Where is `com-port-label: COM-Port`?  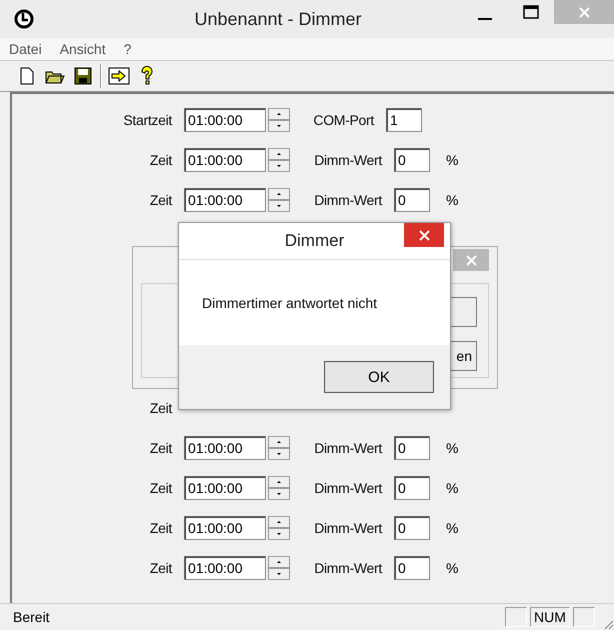
com-port-label: COM-Port is located at coordinates (343, 120).